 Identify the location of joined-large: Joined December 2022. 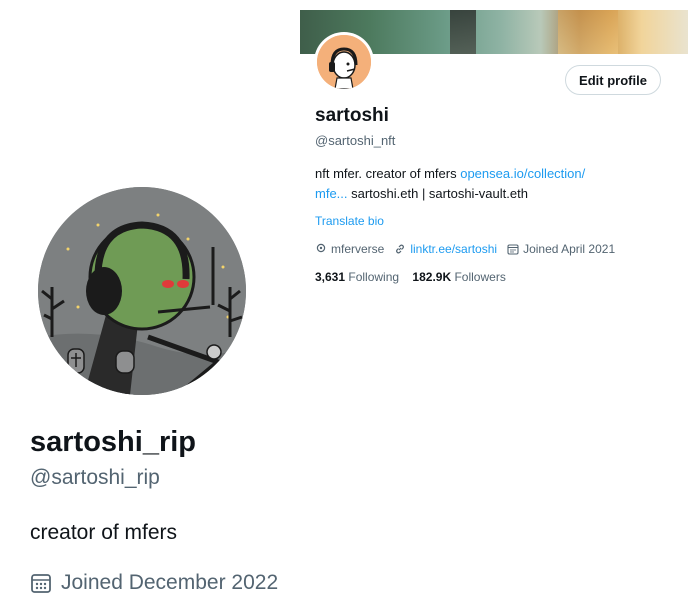
(154, 583).